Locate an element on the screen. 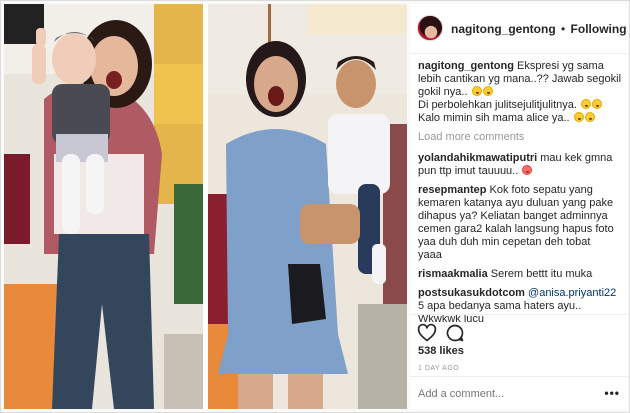 Image resolution: width=630 pixels, height=413 pixels. caption-text-1: Ekspresi yg sama is located at coordinates (560, 66).